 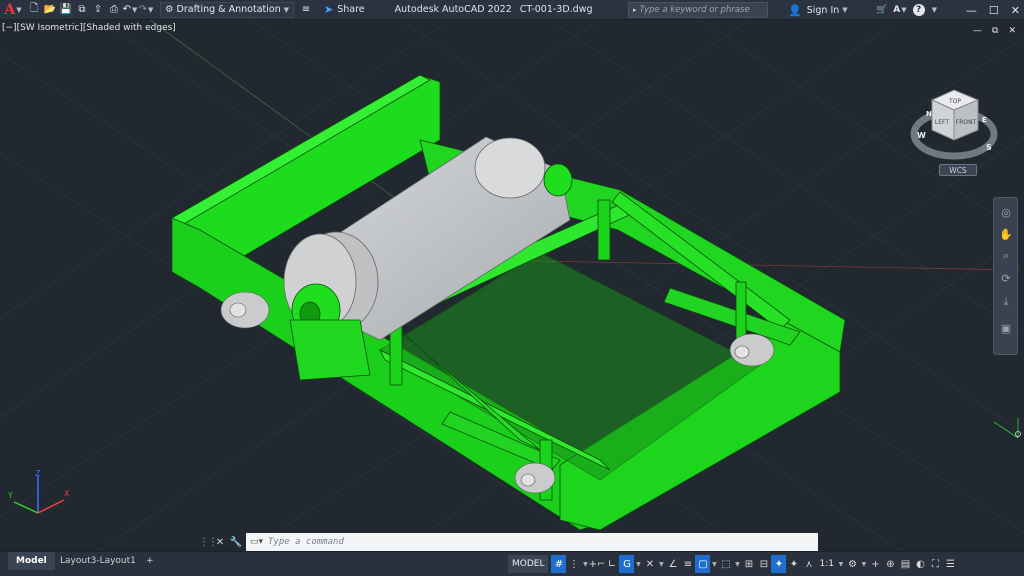 What do you see at coordinates (344, 9) in the screenshot?
I see `share-button: ➤ Share` at bounding box center [344, 9].